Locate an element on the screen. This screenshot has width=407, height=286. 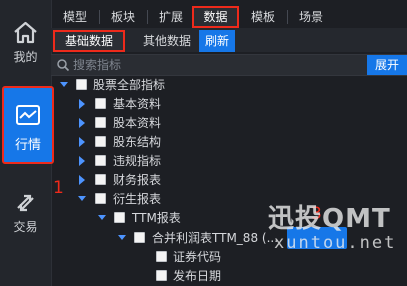
nav-label-trade: 交易 is located at coordinates (25, 227).